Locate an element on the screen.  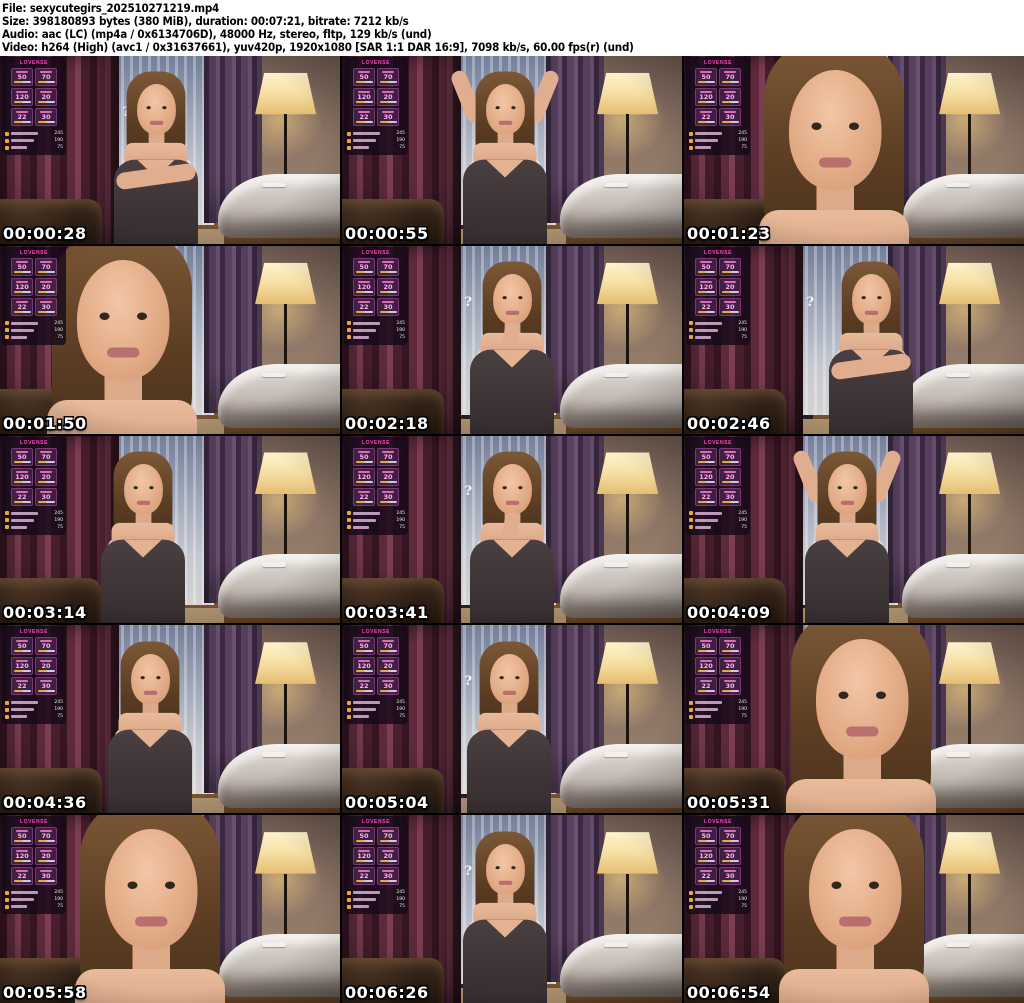
timestamp-label: 00:05:04 is located at coordinates (387, 803).